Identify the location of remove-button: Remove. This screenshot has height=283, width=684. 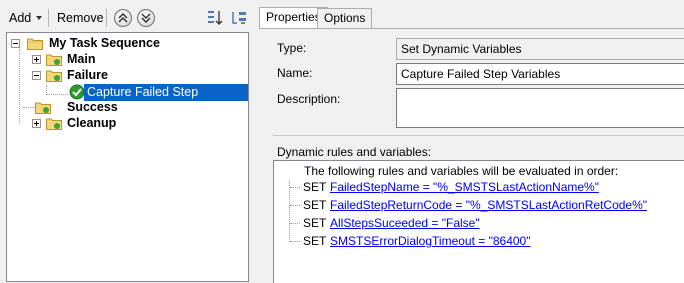
(80, 18).